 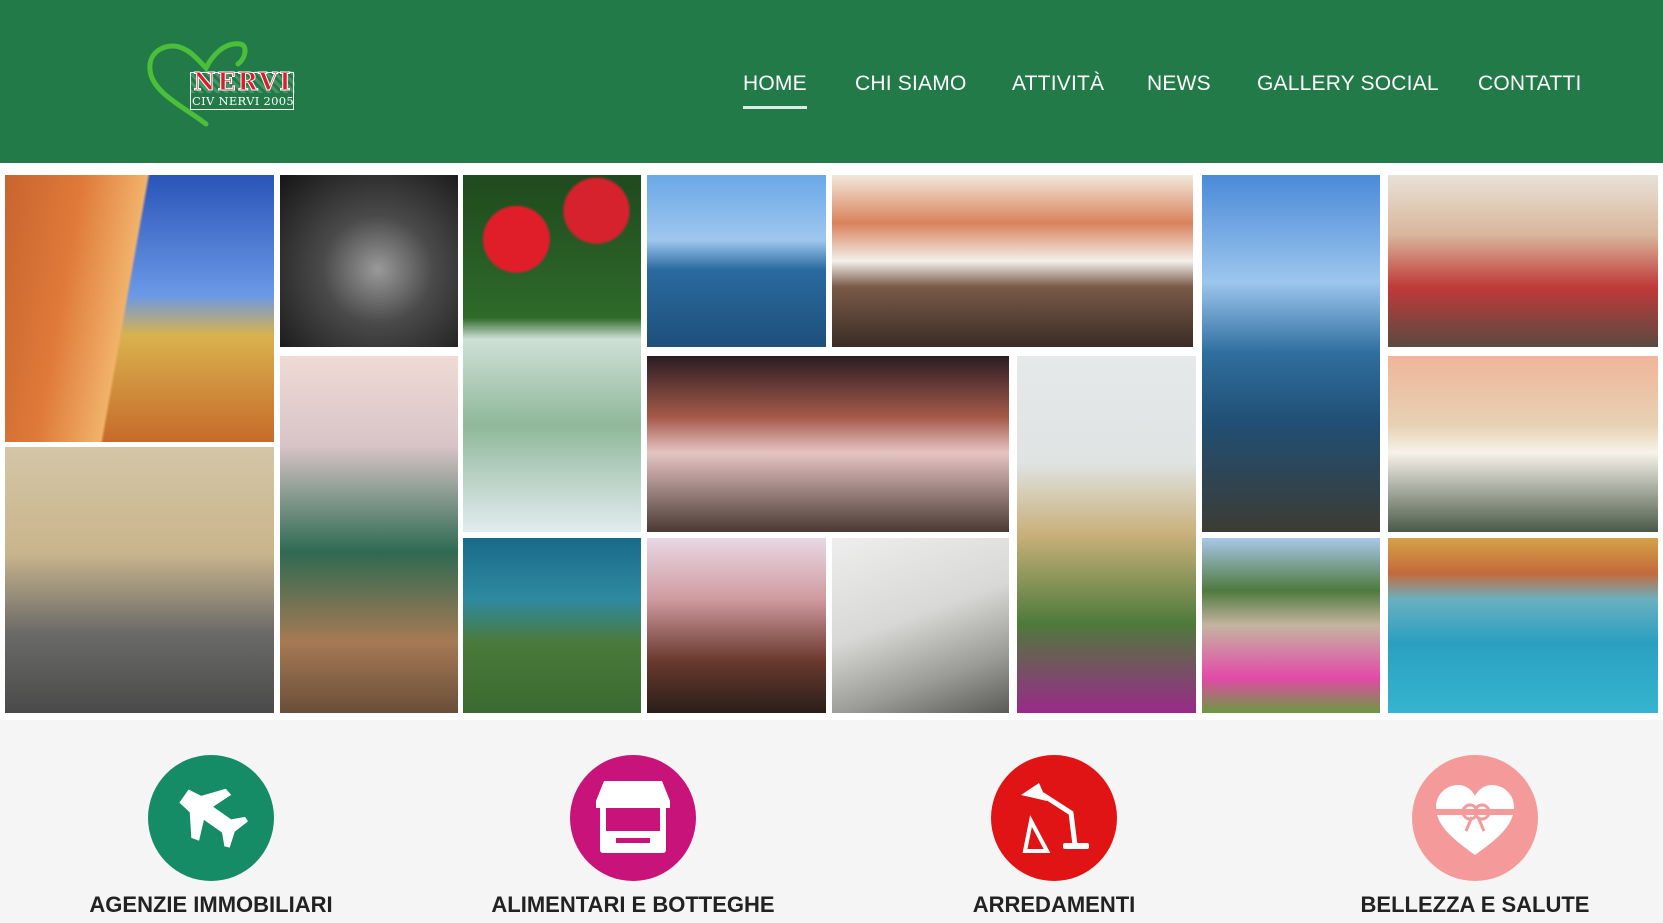 What do you see at coordinates (369, 534) in the screenshot?
I see `photo-table-decoration-candles` at bounding box center [369, 534].